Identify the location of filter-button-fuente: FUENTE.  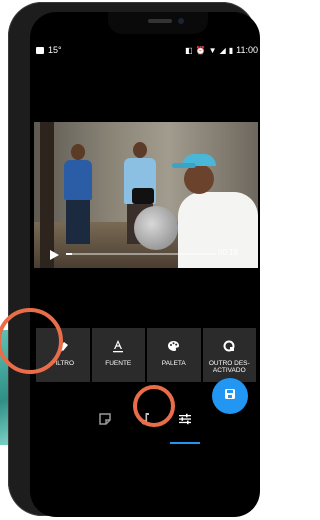
(118, 355).